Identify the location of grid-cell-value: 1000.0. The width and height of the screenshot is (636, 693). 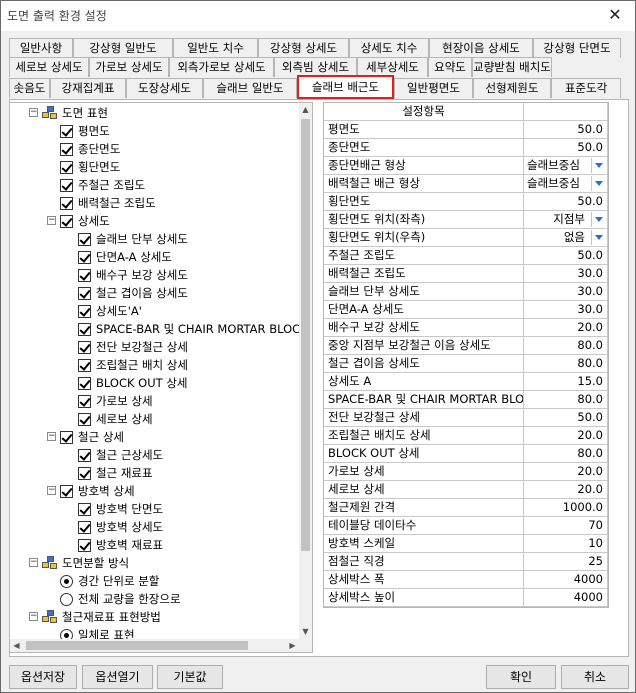
(566, 508).